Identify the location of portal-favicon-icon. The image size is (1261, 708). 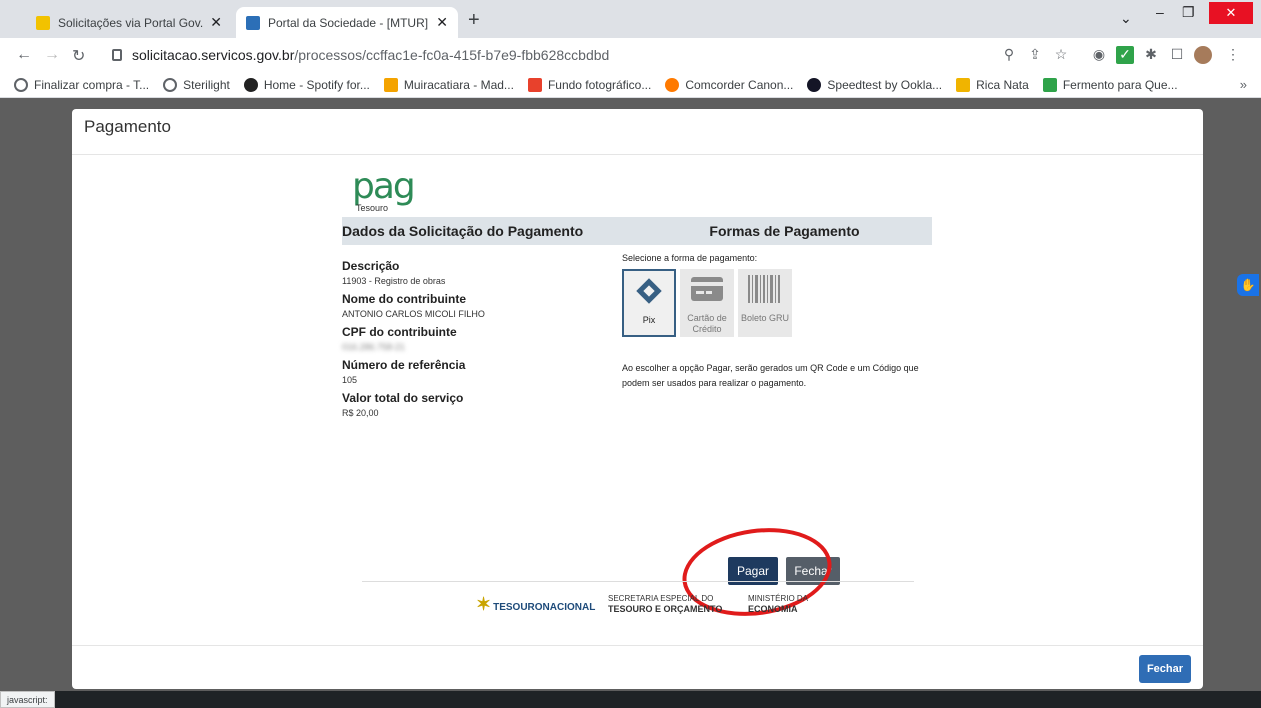
(253, 22).